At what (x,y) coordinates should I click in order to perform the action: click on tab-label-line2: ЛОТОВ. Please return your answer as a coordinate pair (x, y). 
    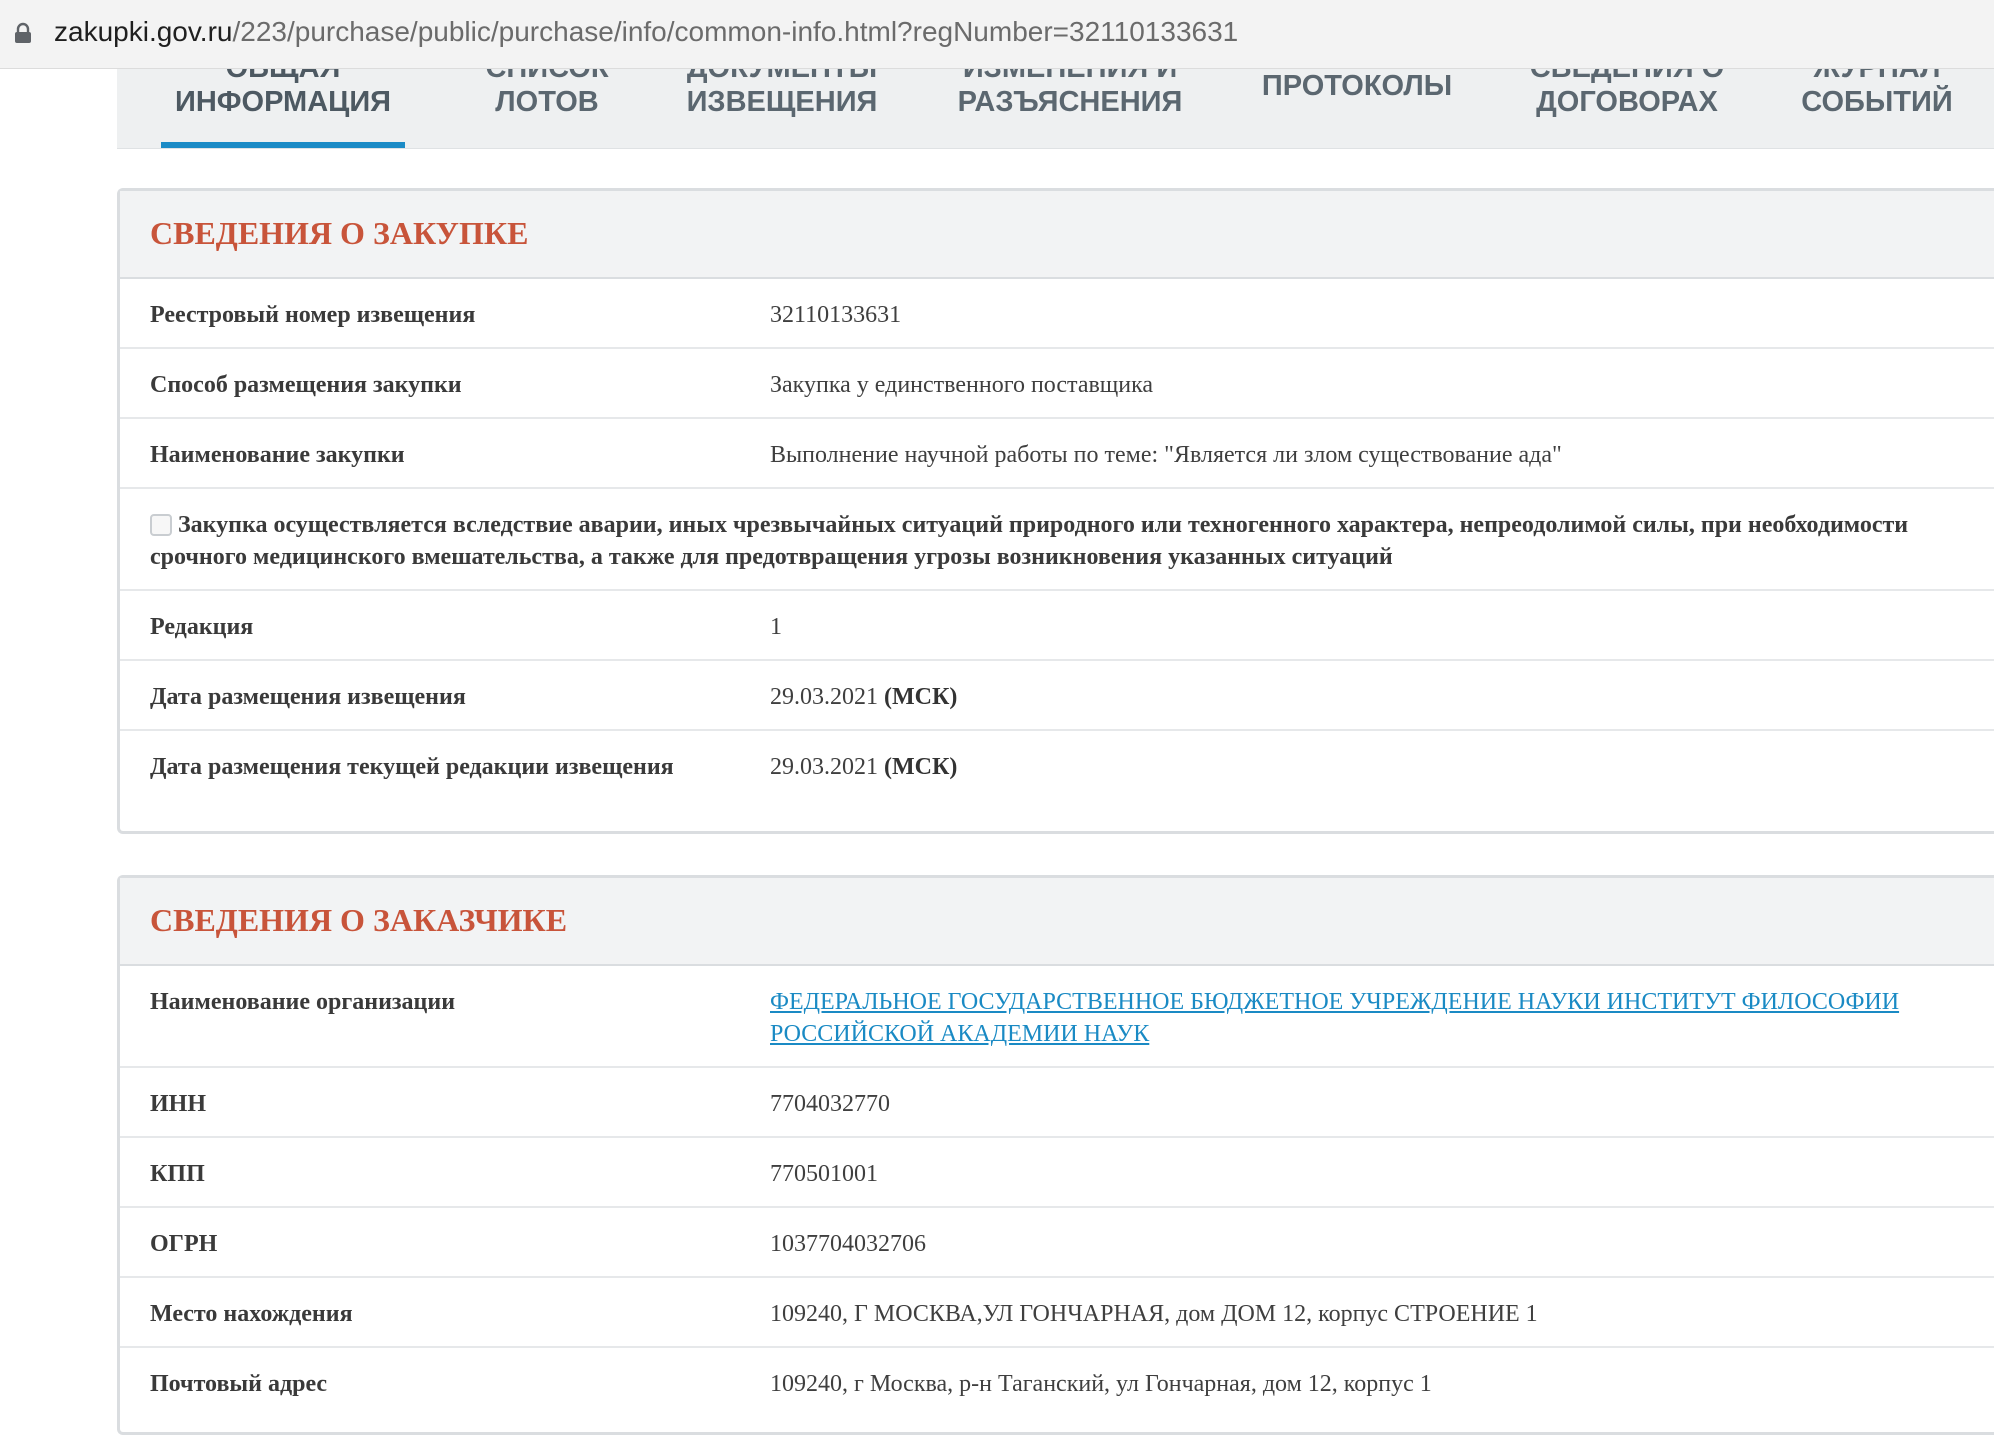
    Looking at the image, I should click on (547, 102).